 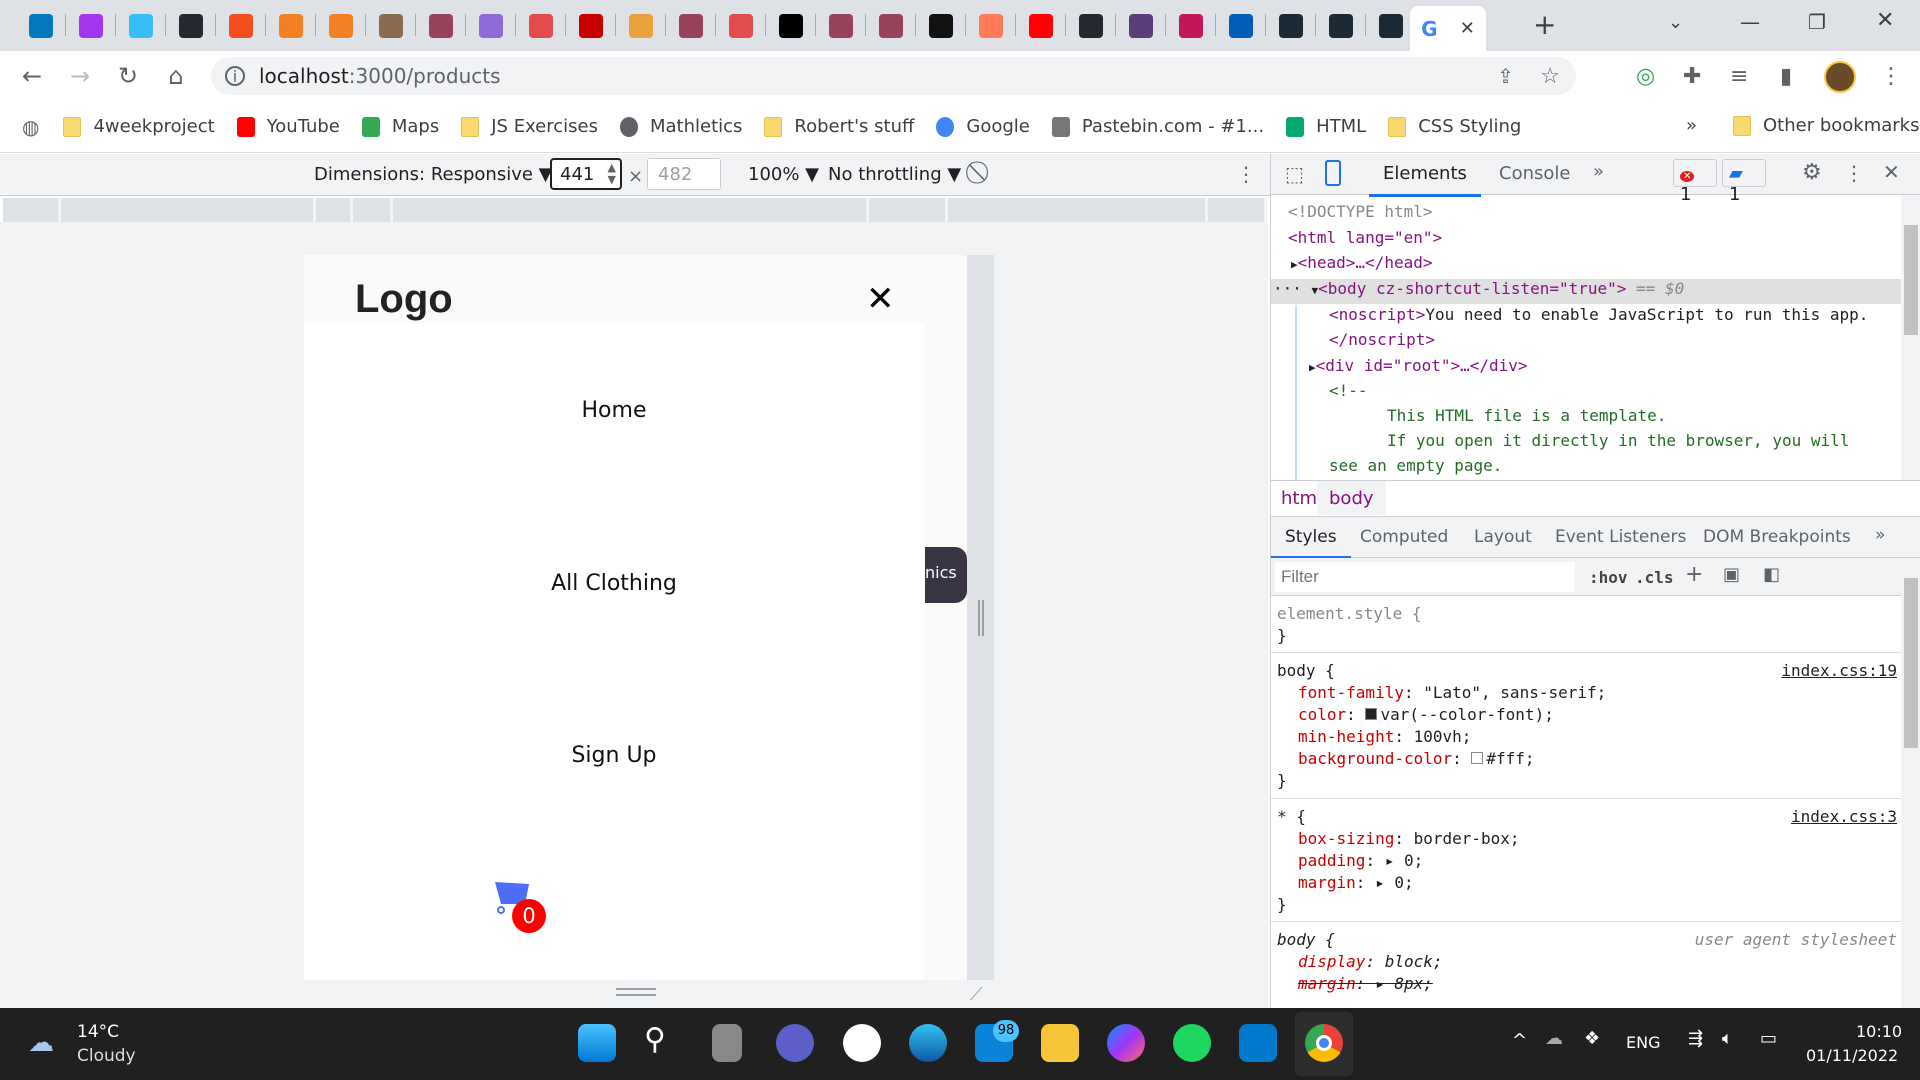 I want to click on css-property: display: block;, so click(x=1370, y=961).